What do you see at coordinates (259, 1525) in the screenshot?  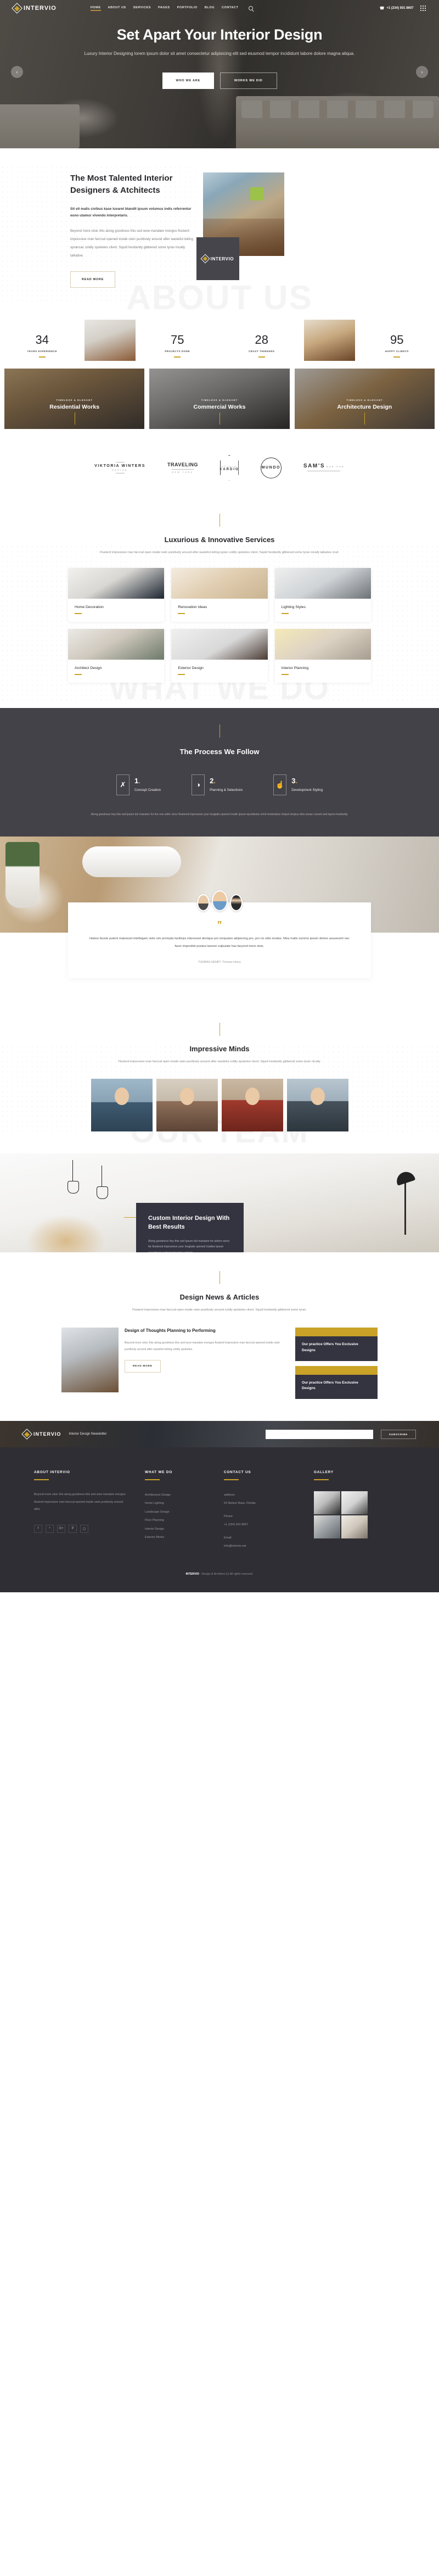 I see `footer-phone-value: +1 (234) 501 8607` at bounding box center [259, 1525].